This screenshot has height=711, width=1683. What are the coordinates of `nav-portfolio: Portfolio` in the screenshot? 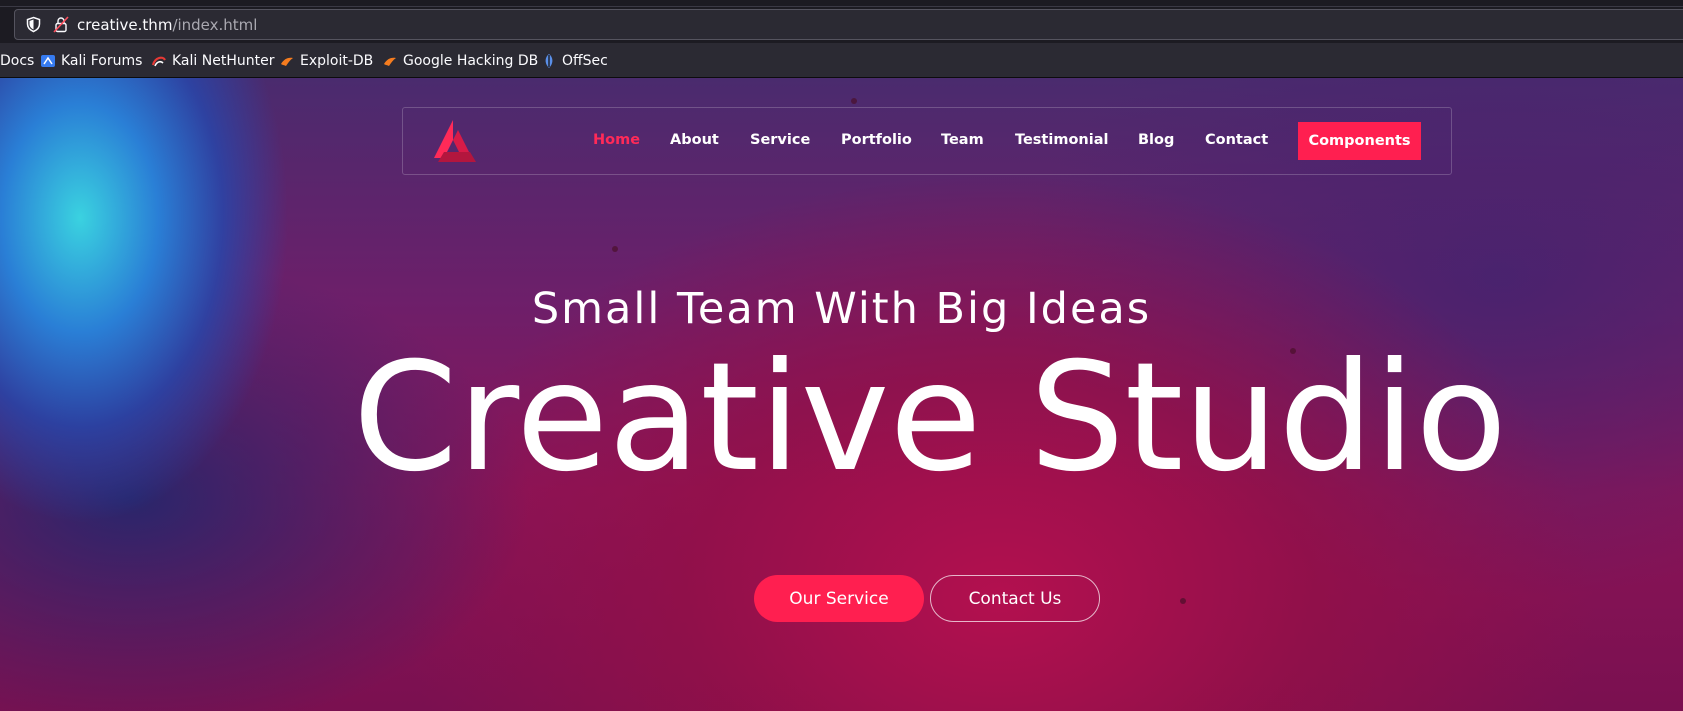 It's located at (876, 140).